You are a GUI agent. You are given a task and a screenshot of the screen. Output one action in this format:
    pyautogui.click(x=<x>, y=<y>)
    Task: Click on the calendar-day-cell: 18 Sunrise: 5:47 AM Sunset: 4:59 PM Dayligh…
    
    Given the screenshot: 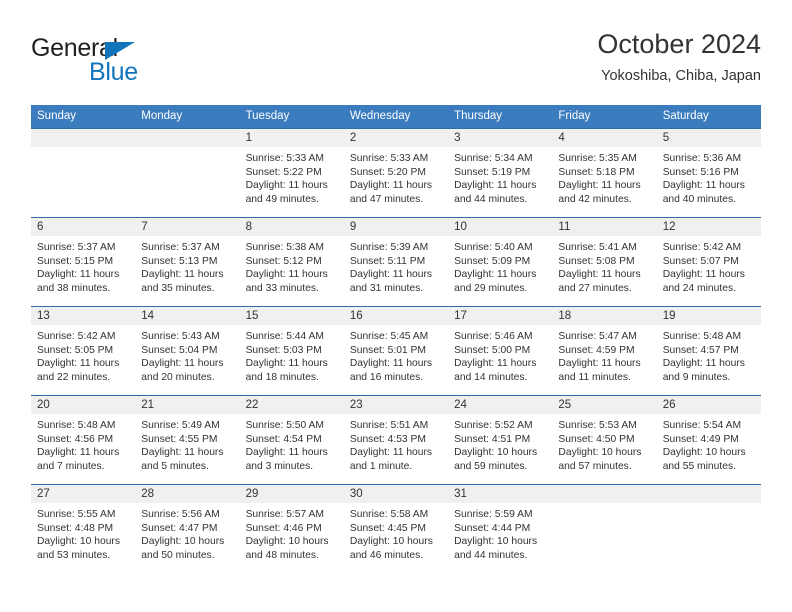 What is the action you would take?
    pyautogui.click(x=604, y=351)
    